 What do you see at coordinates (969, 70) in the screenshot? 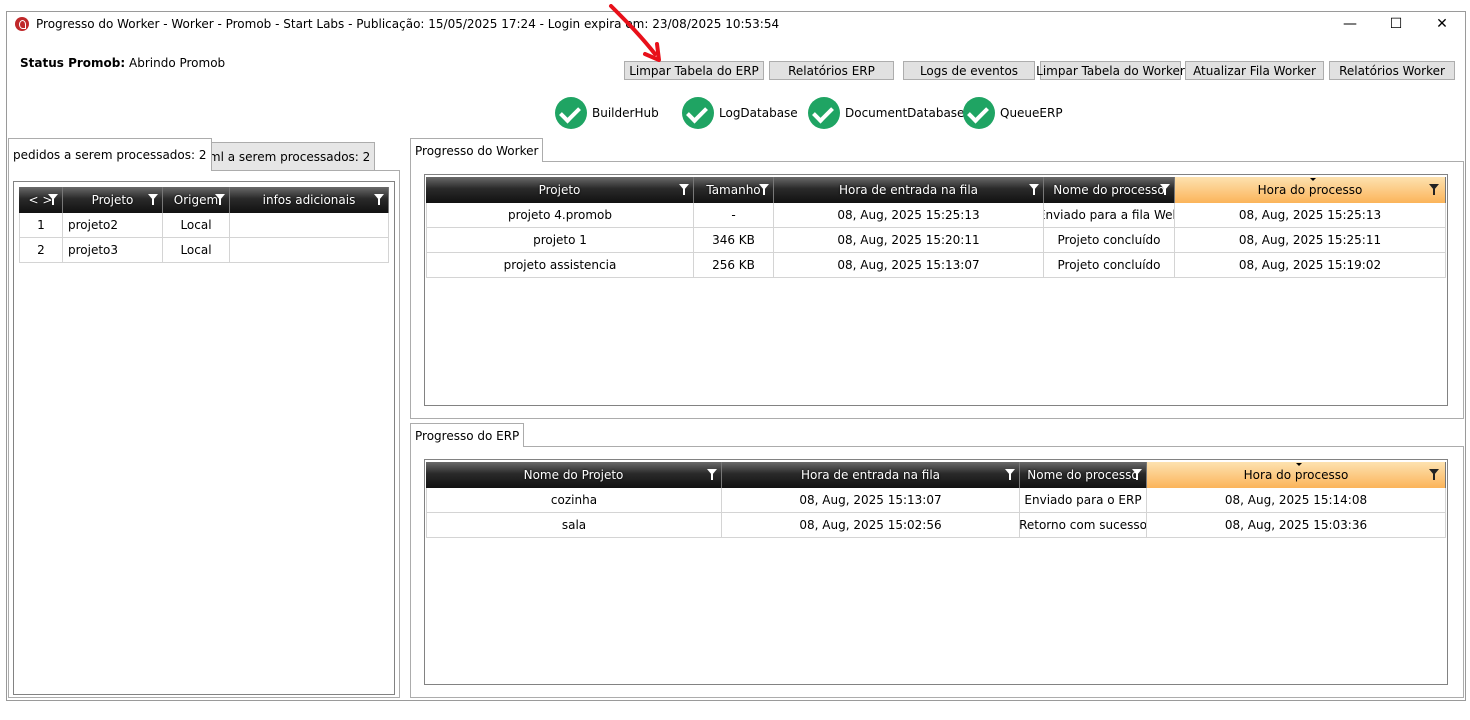
I see `logs-eventos-button: Logs de eventos` at bounding box center [969, 70].